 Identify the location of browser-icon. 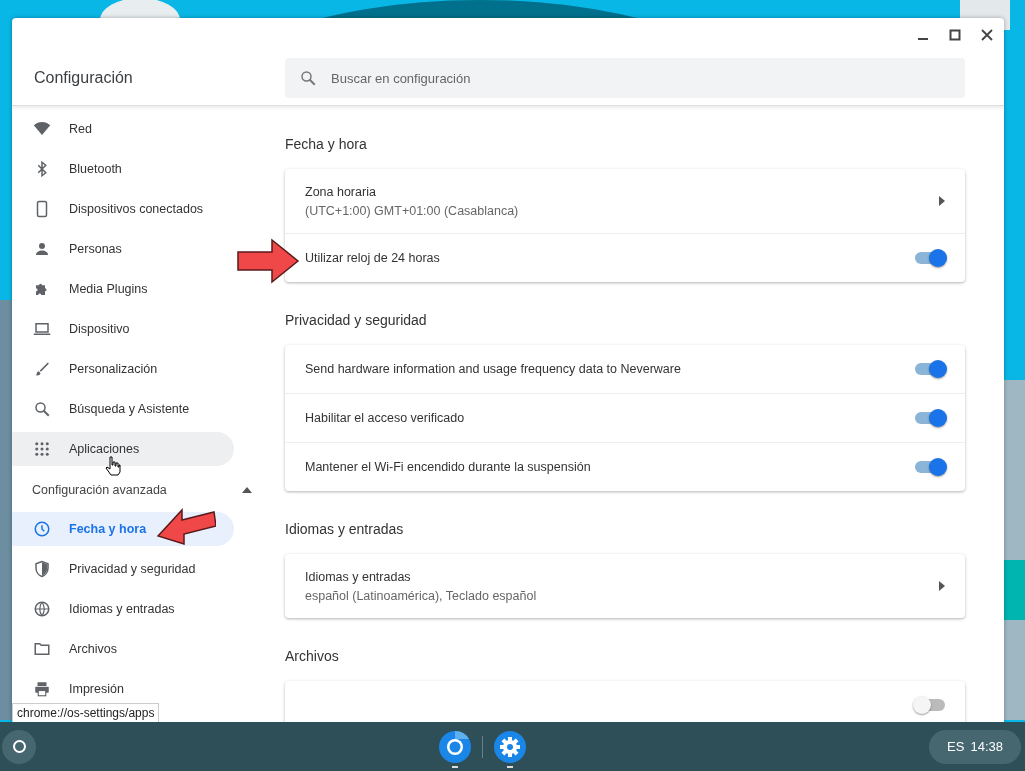
(455, 747).